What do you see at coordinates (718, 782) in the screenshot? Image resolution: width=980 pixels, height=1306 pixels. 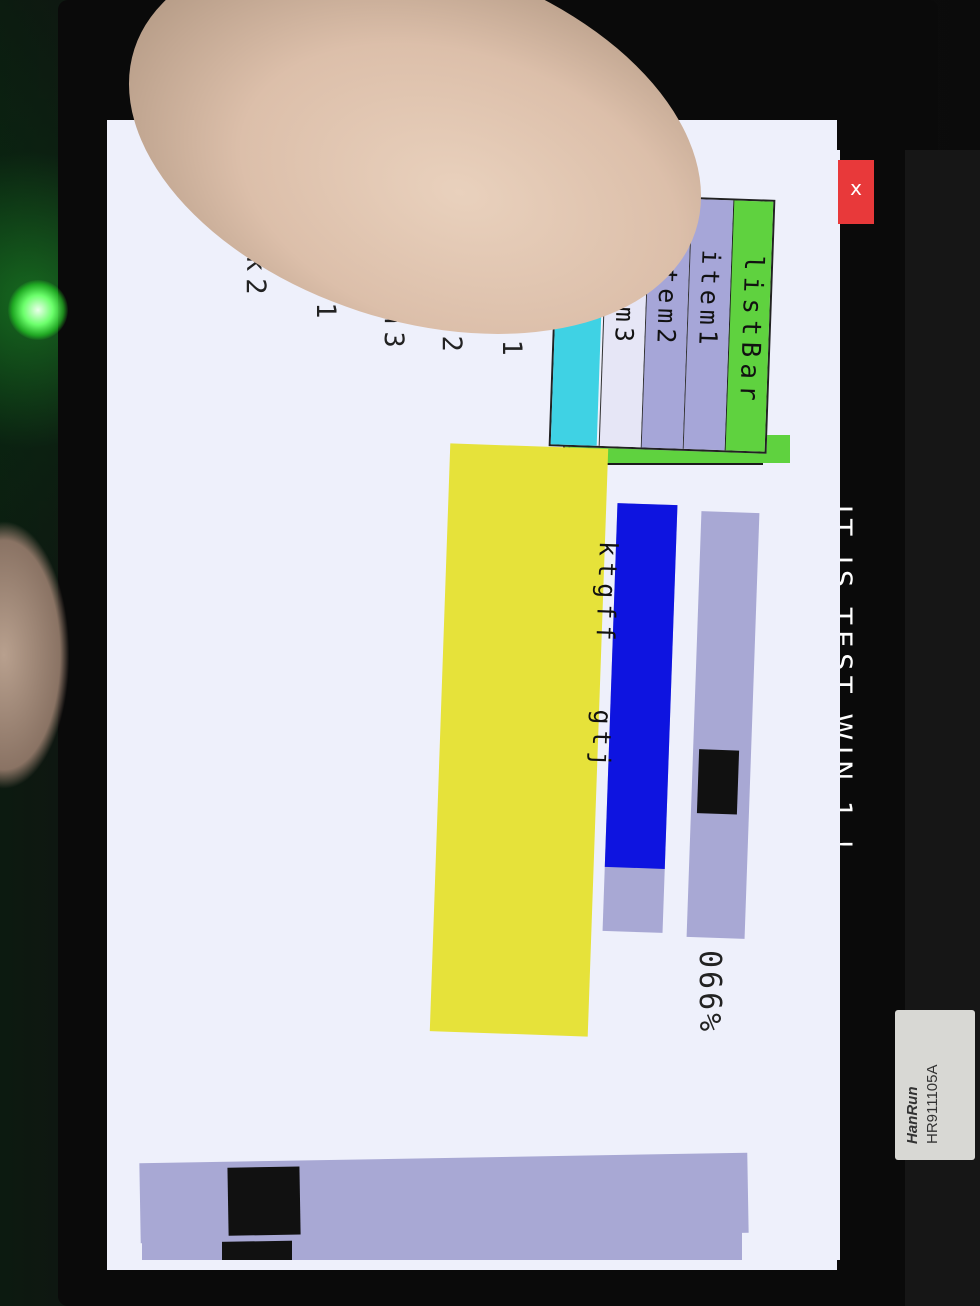 I see `slider-thumb` at bounding box center [718, 782].